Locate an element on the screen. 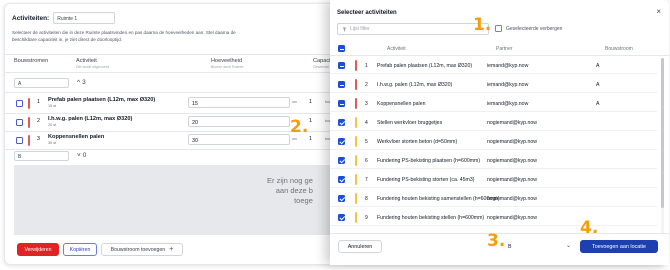  table-row: 3 Koppensnellen palen 30 st 30 um 1 bue is located at coordinates (170, 141).